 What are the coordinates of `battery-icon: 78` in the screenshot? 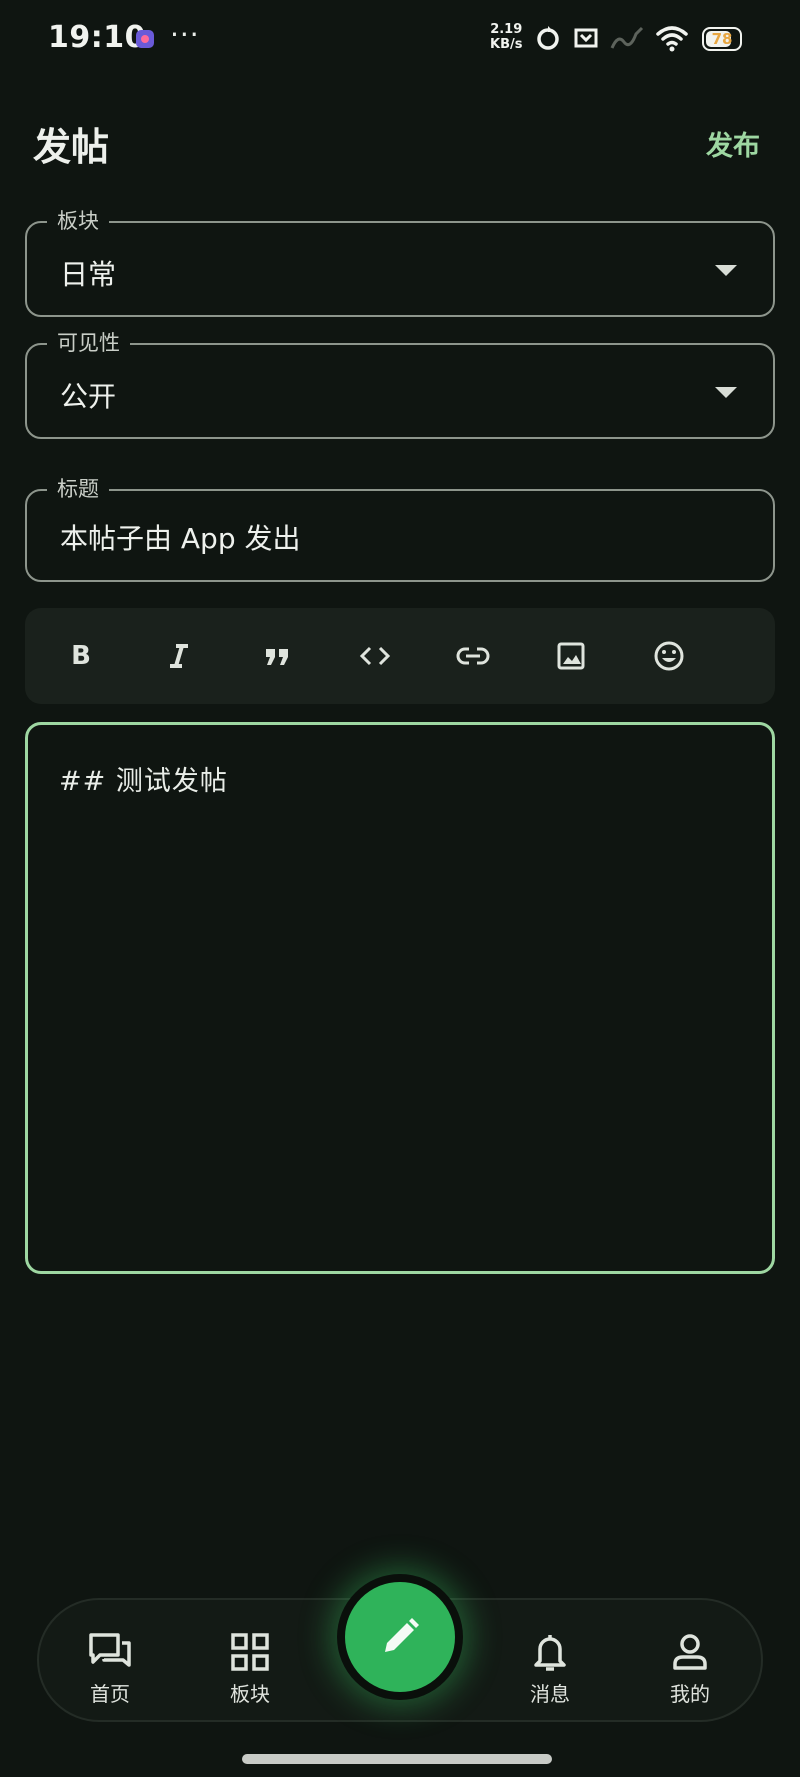 It's located at (722, 39).